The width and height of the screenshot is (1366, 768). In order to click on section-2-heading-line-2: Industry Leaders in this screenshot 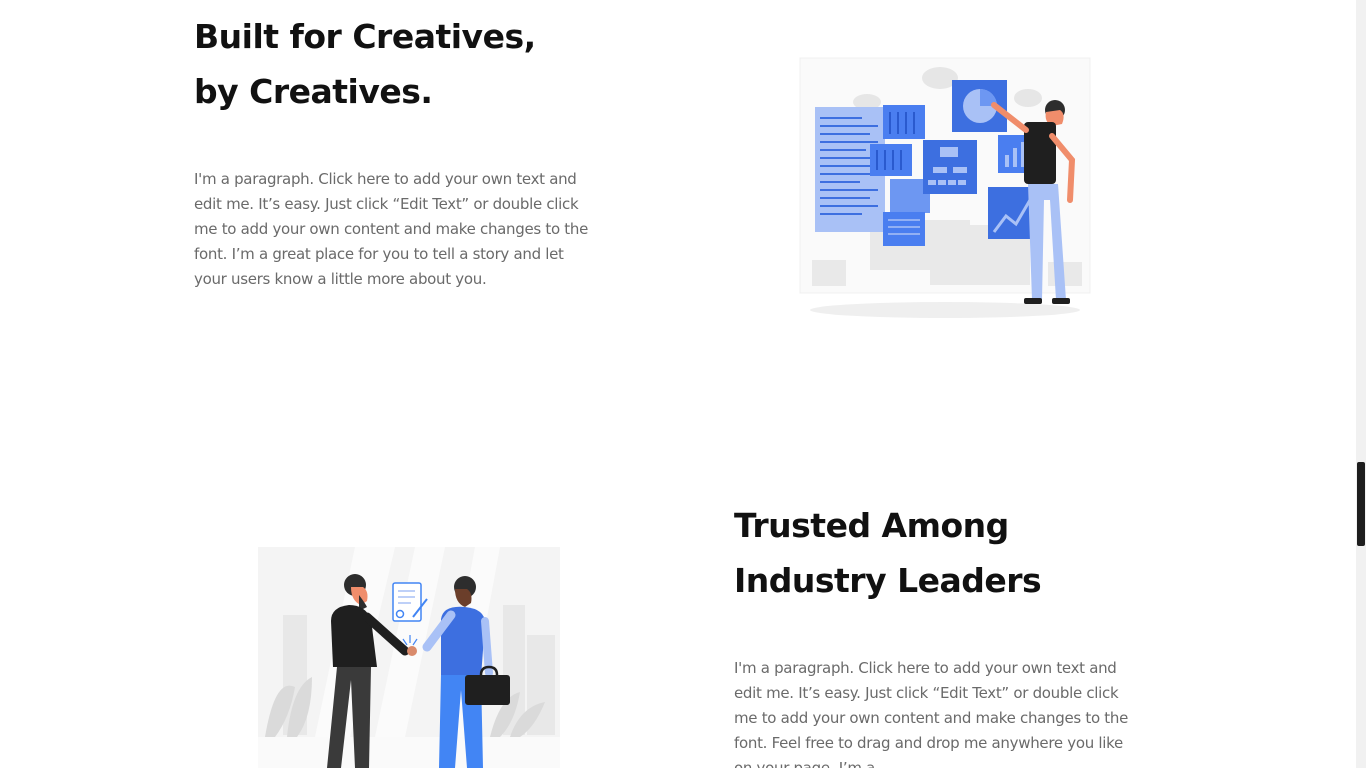, I will do `click(888, 580)`.